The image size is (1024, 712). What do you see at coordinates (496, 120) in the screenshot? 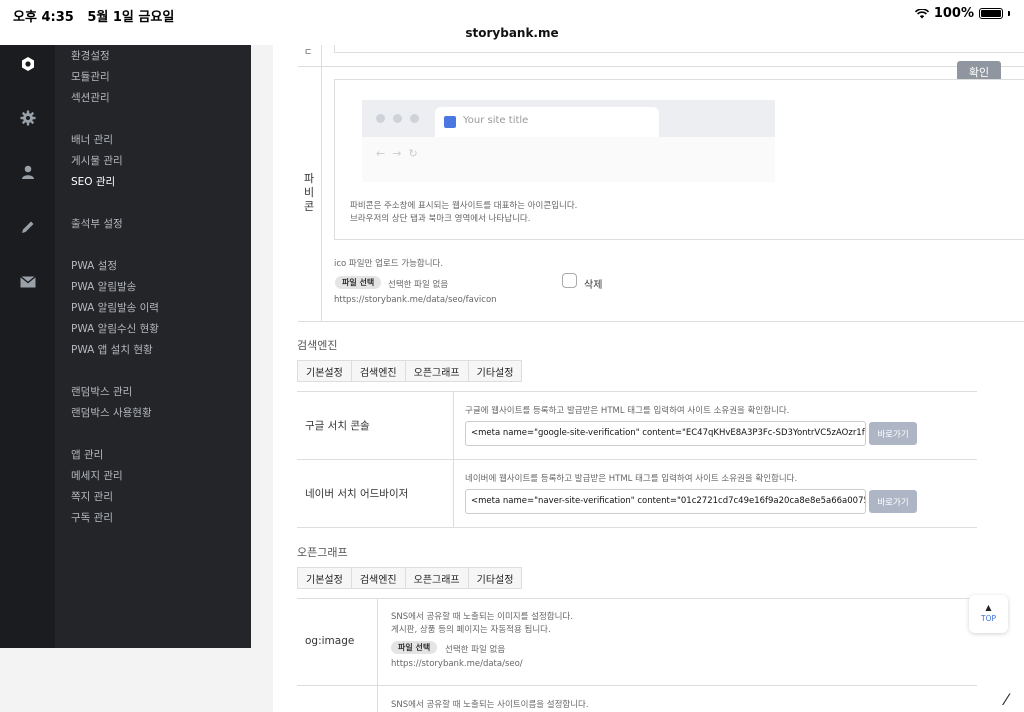
I see `preview-site-title: Your site title` at bounding box center [496, 120].